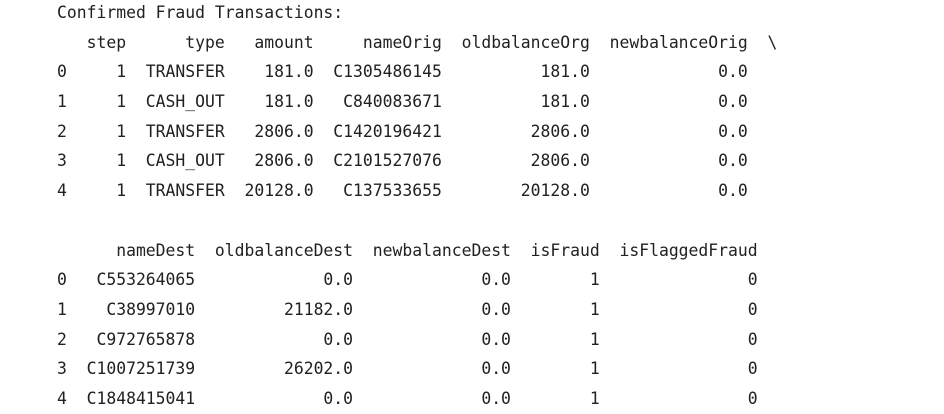 The height and width of the screenshot is (414, 944). What do you see at coordinates (200, 12) in the screenshot?
I see `output-title: Confirmed Fraud Transactions:` at bounding box center [200, 12].